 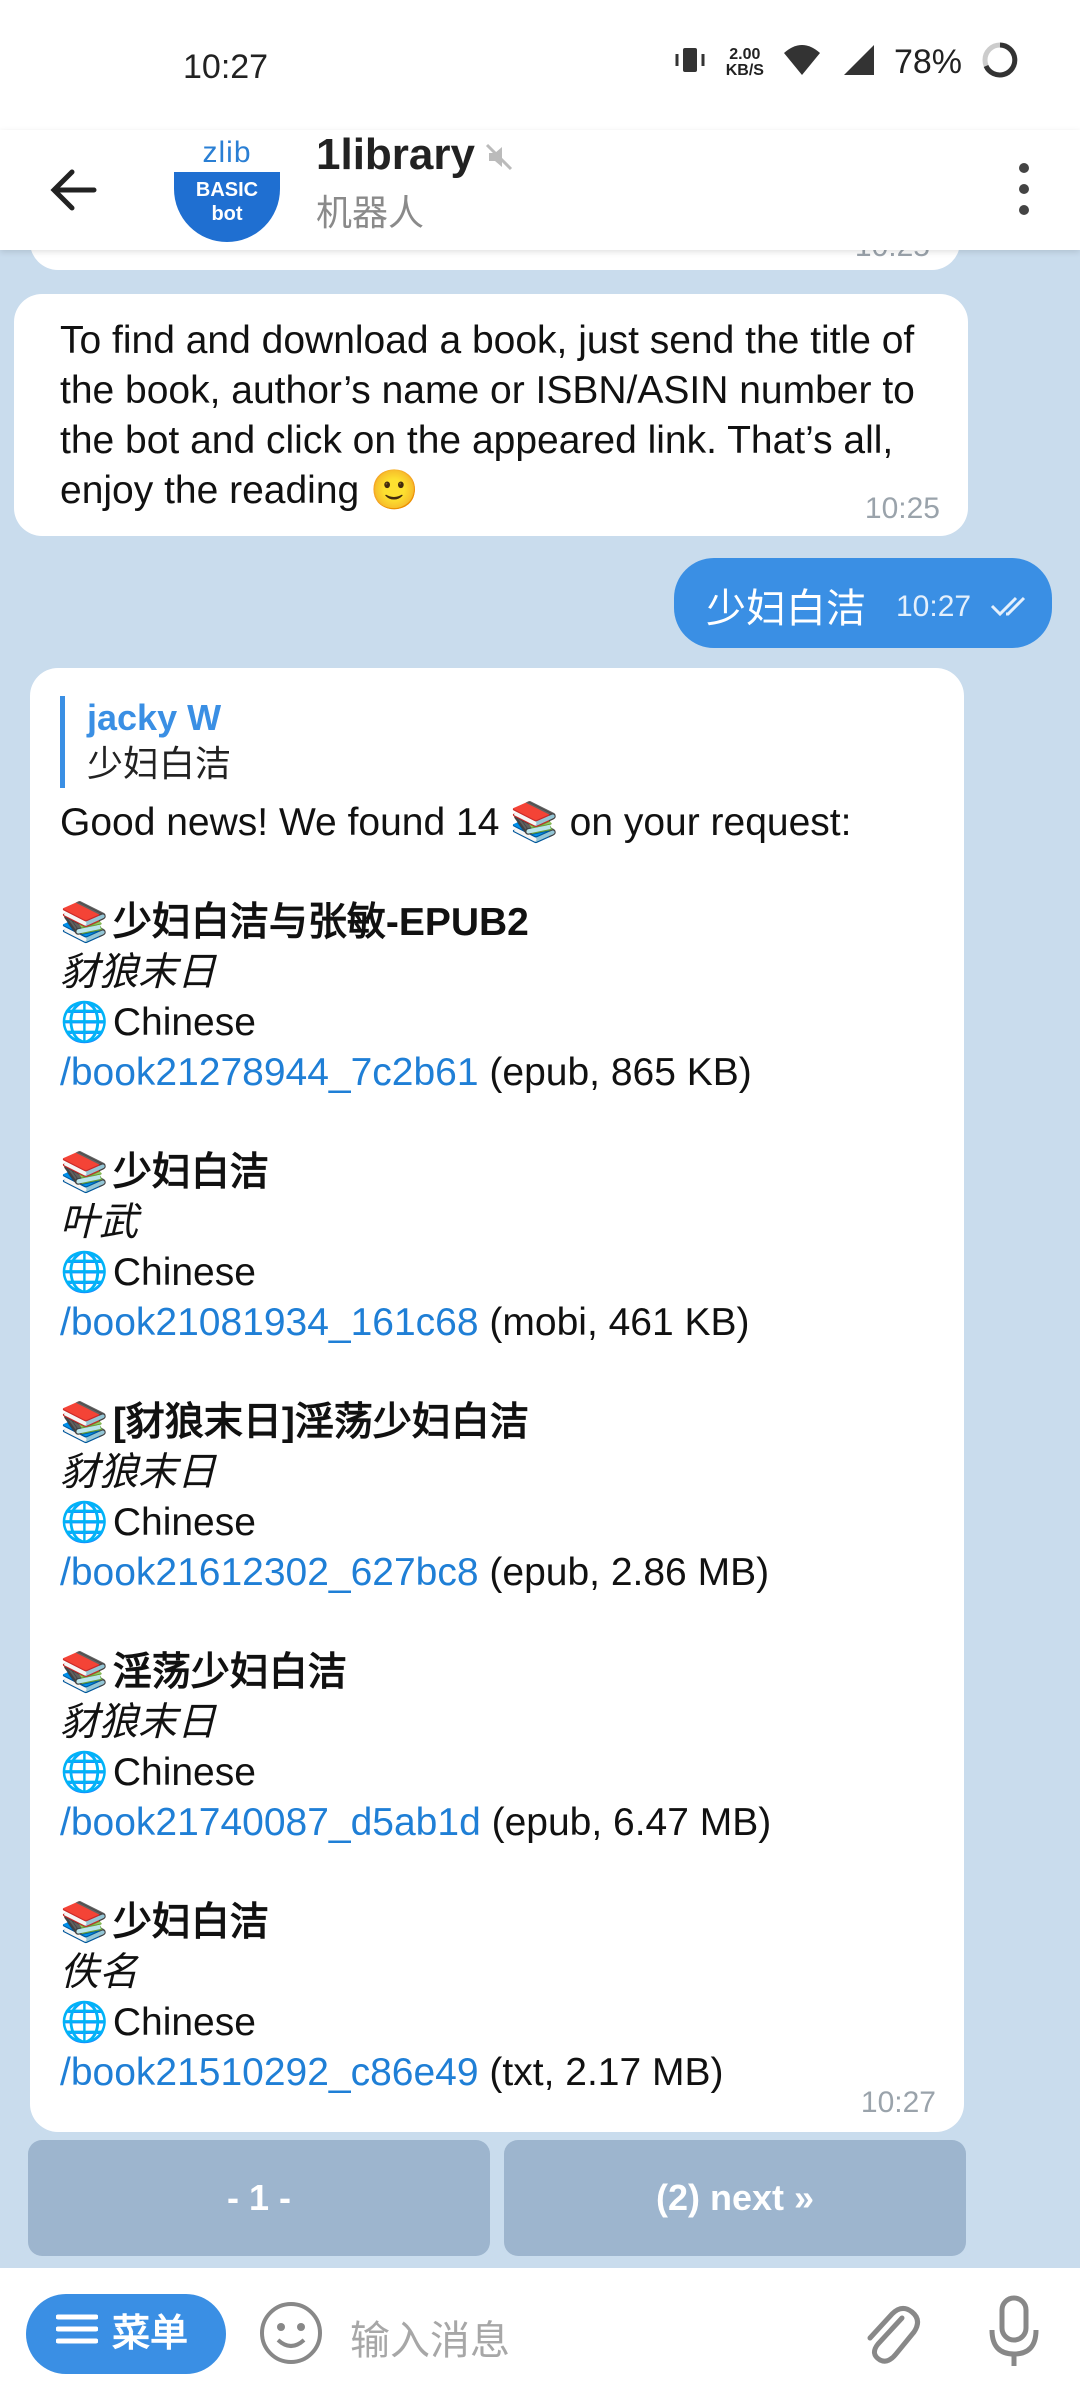 I want to click on battery-ring-icon, so click(x=1000, y=62).